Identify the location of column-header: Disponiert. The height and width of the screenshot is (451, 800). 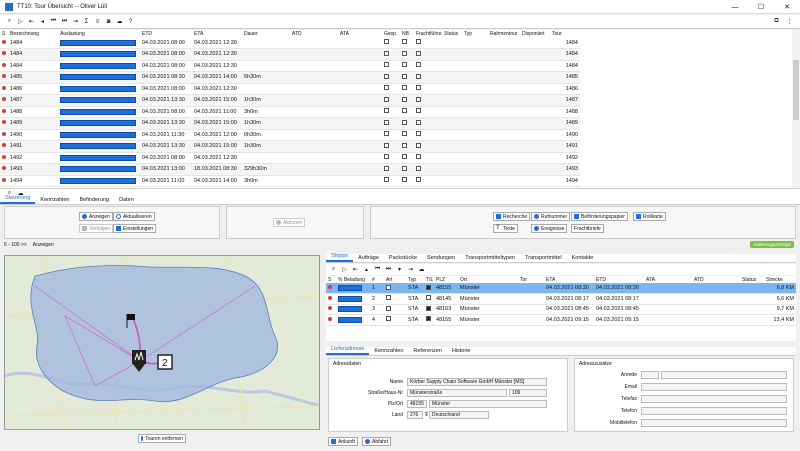
(535, 33).